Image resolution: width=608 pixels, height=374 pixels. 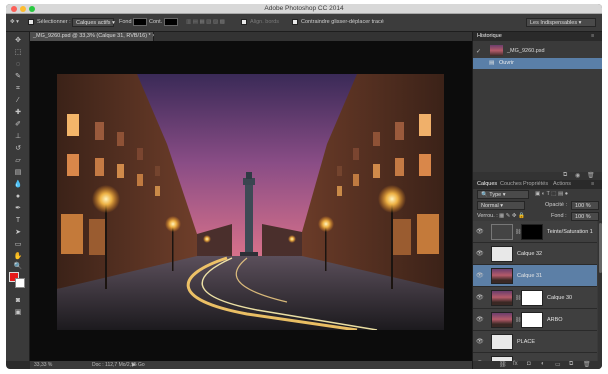 I want to click on layer-name: Teinte/Saturation 1, so click(x=570, y=232).